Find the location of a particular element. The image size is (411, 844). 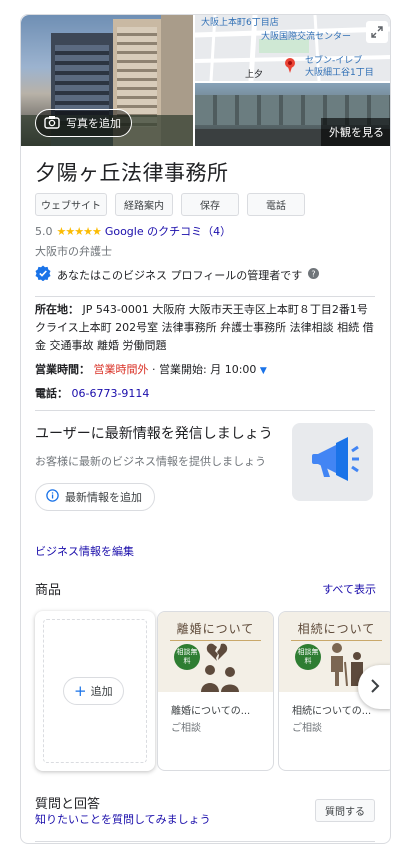

megaphone-icon is located at coordinates (333, 462).